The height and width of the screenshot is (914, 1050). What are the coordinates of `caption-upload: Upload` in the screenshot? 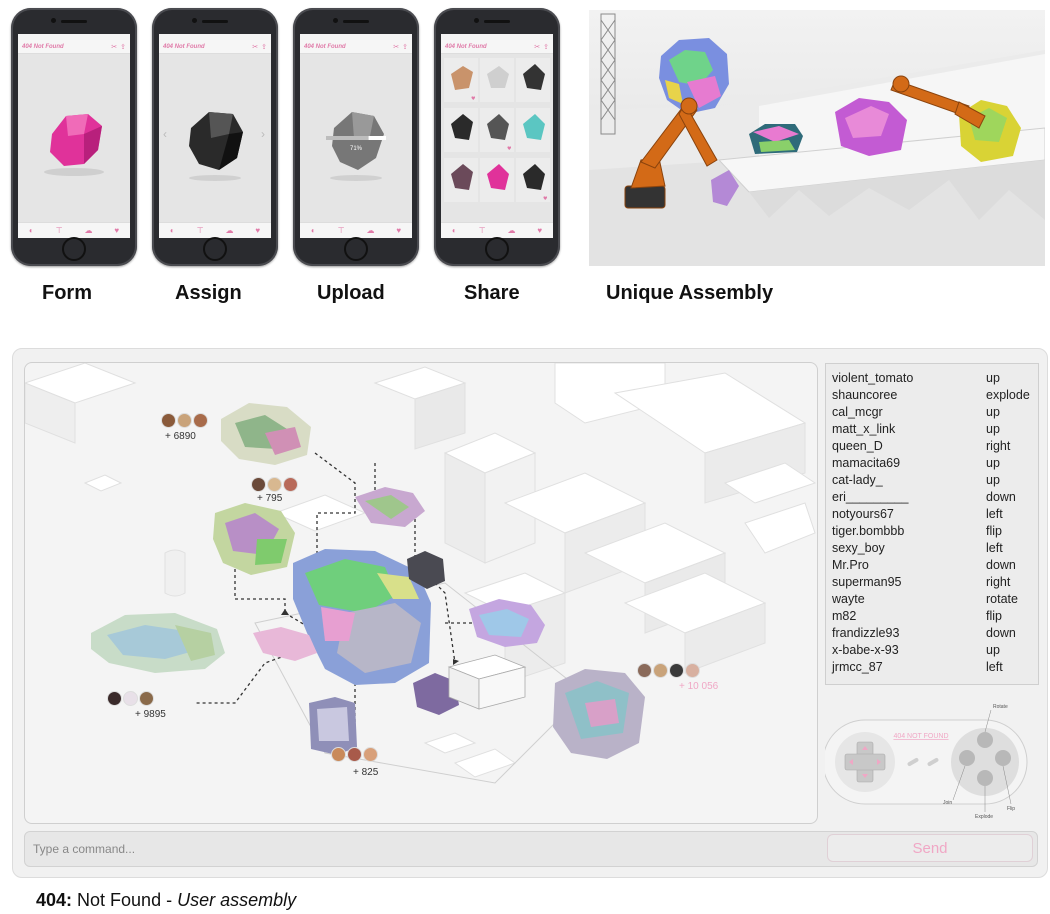 It's located at (351, 293).